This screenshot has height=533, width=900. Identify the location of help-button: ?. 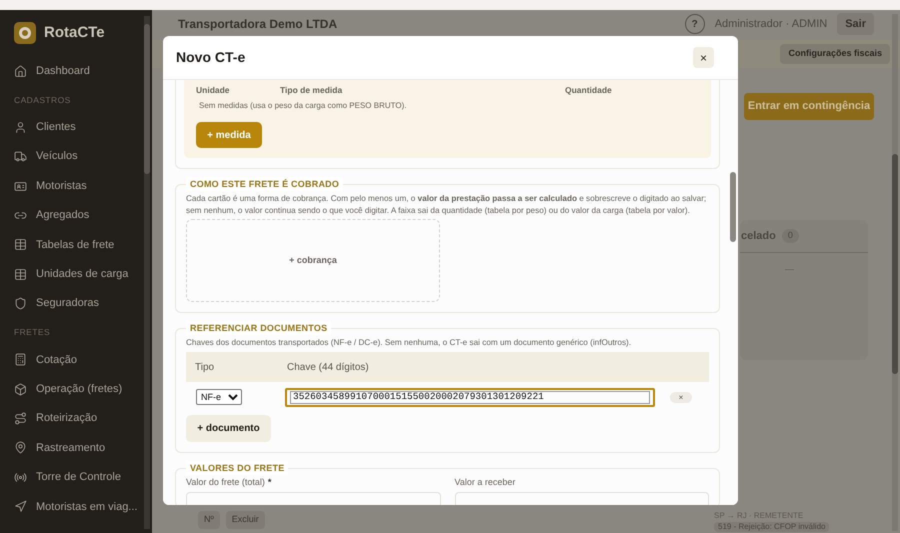
(694, 24).